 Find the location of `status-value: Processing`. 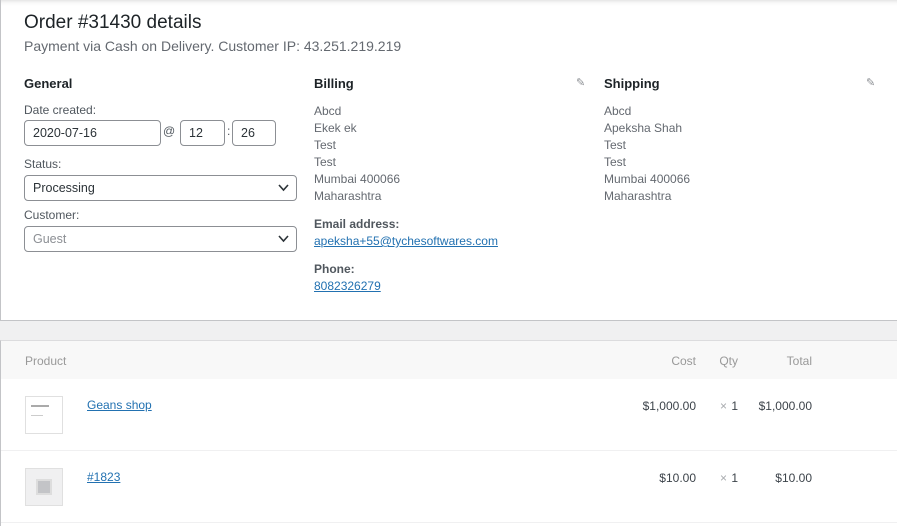

status-value: Processing is located at coordinates (64, 188).